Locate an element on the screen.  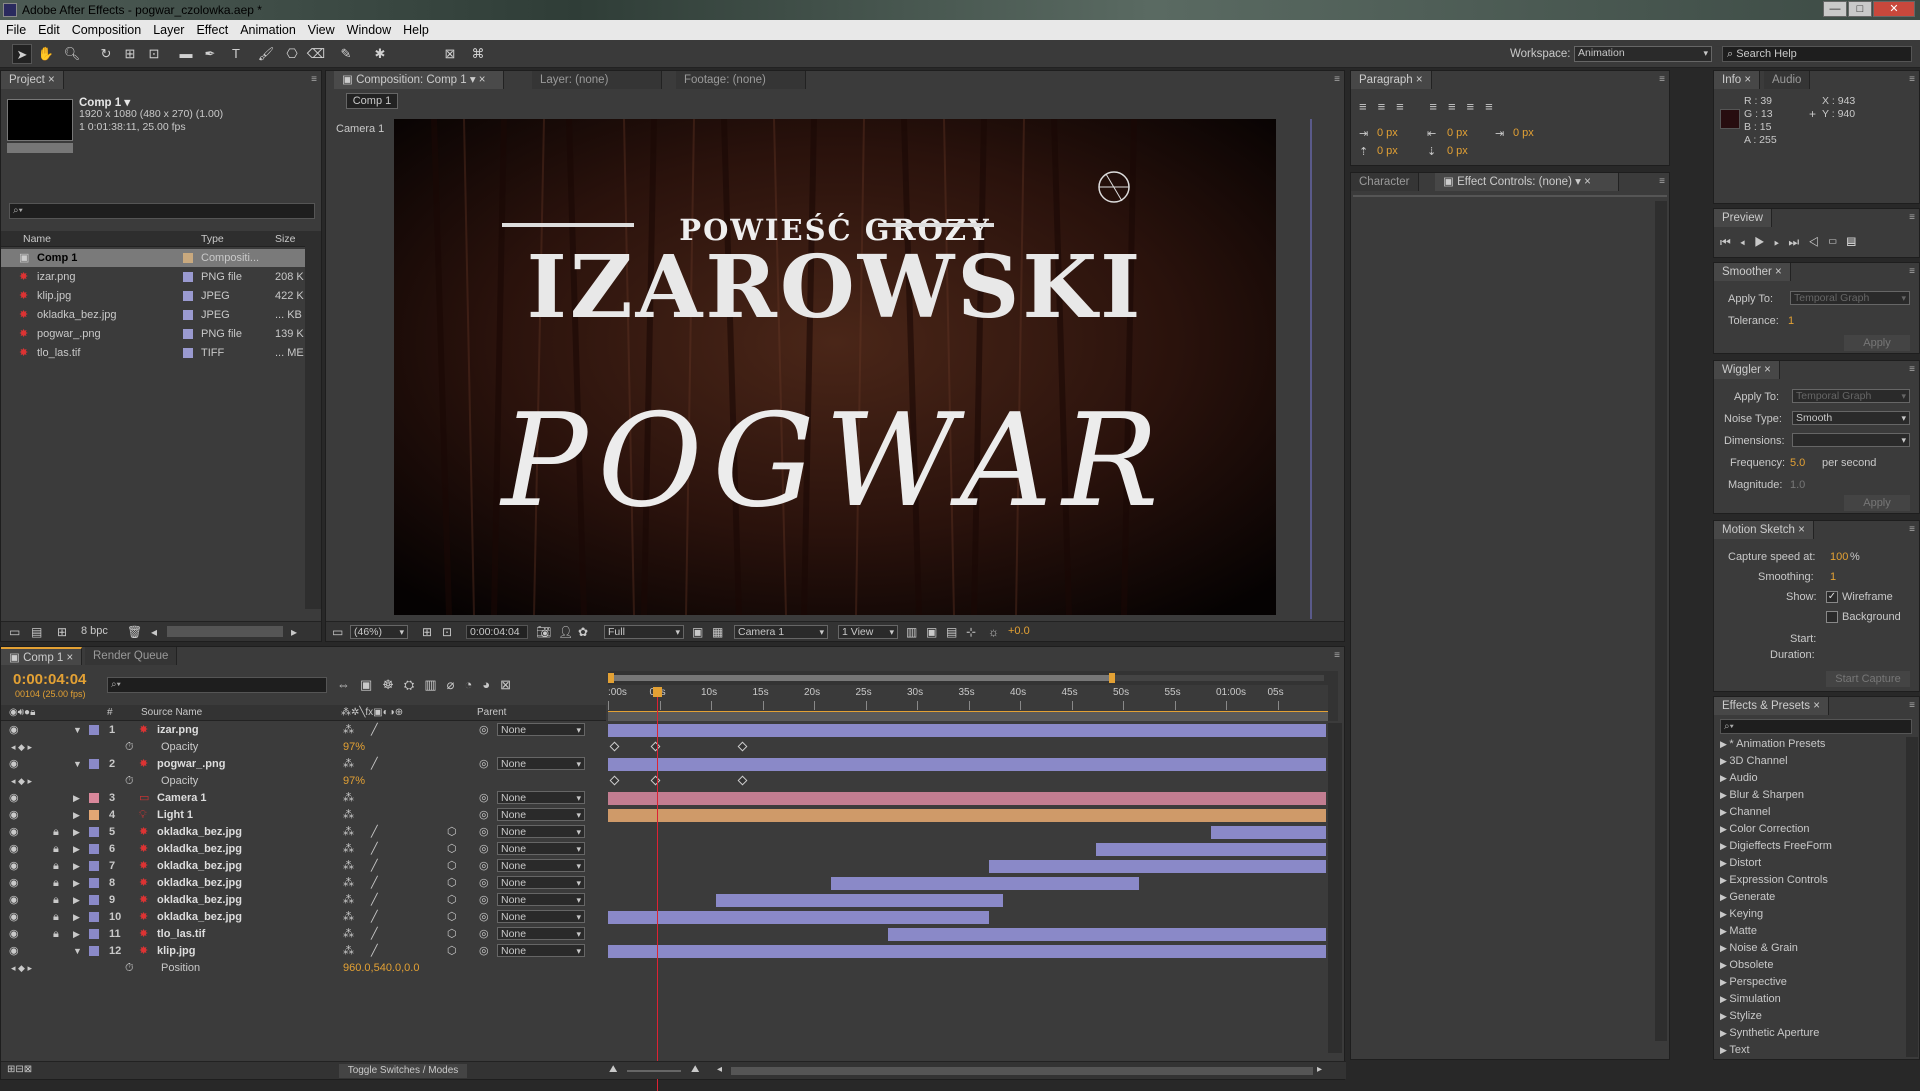
keyframe-navigator-icon: ◂ ◆ ▸ is located at coordinates (21, 968).